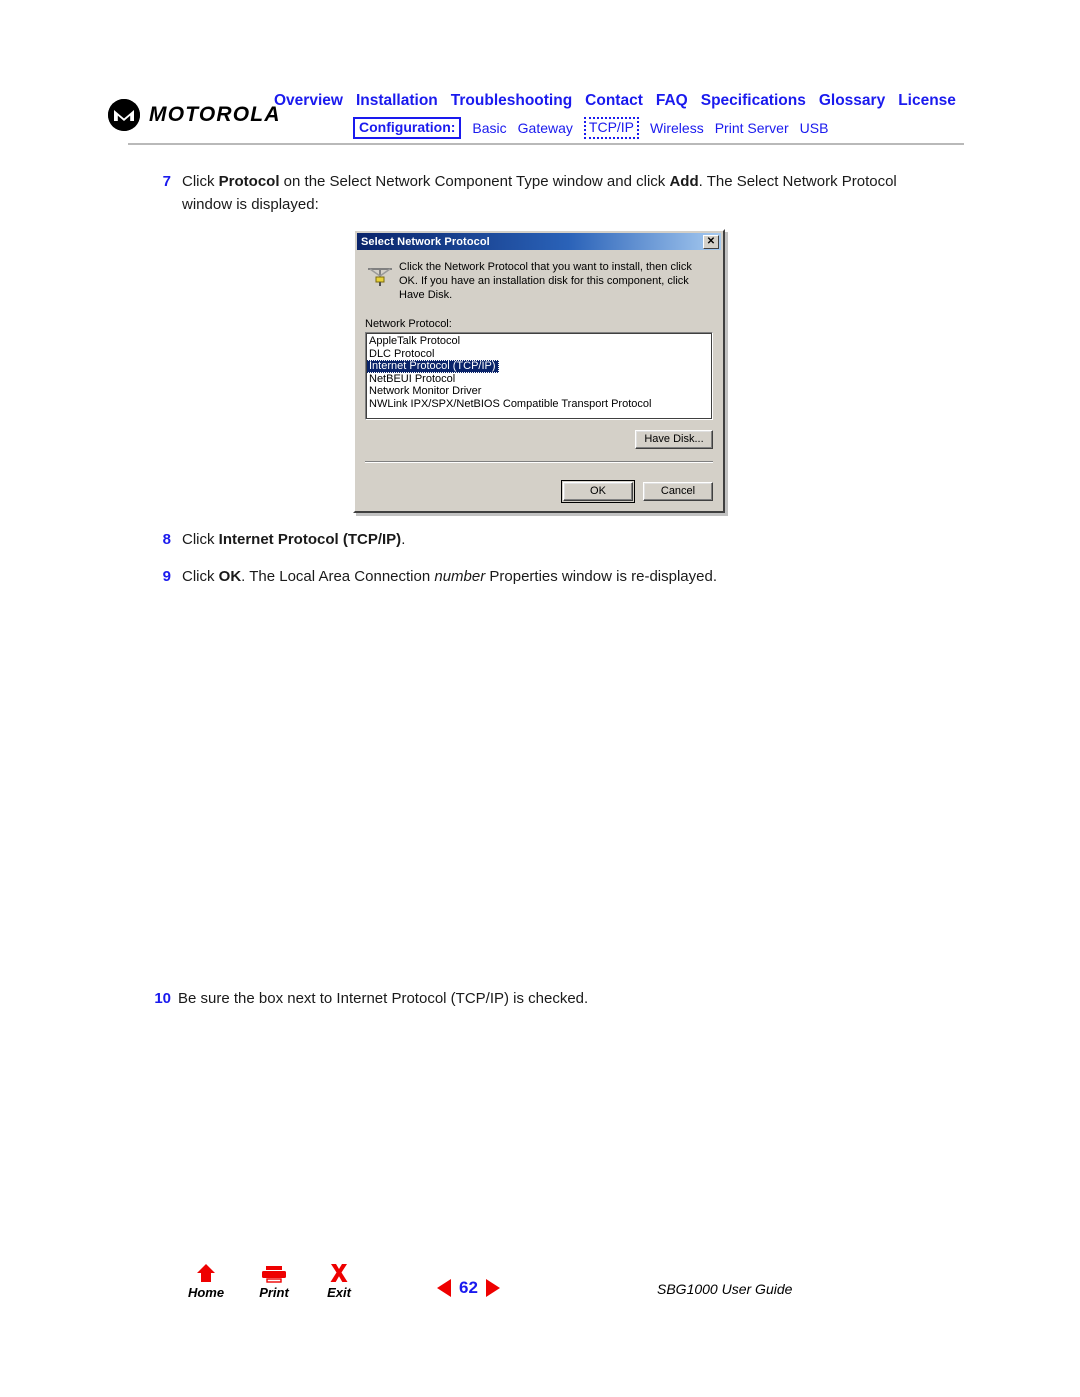  What do you see at coordinates (274, 1292) in the screenshot?
I see `print-label: Print` at bounding box center [274, 1292].